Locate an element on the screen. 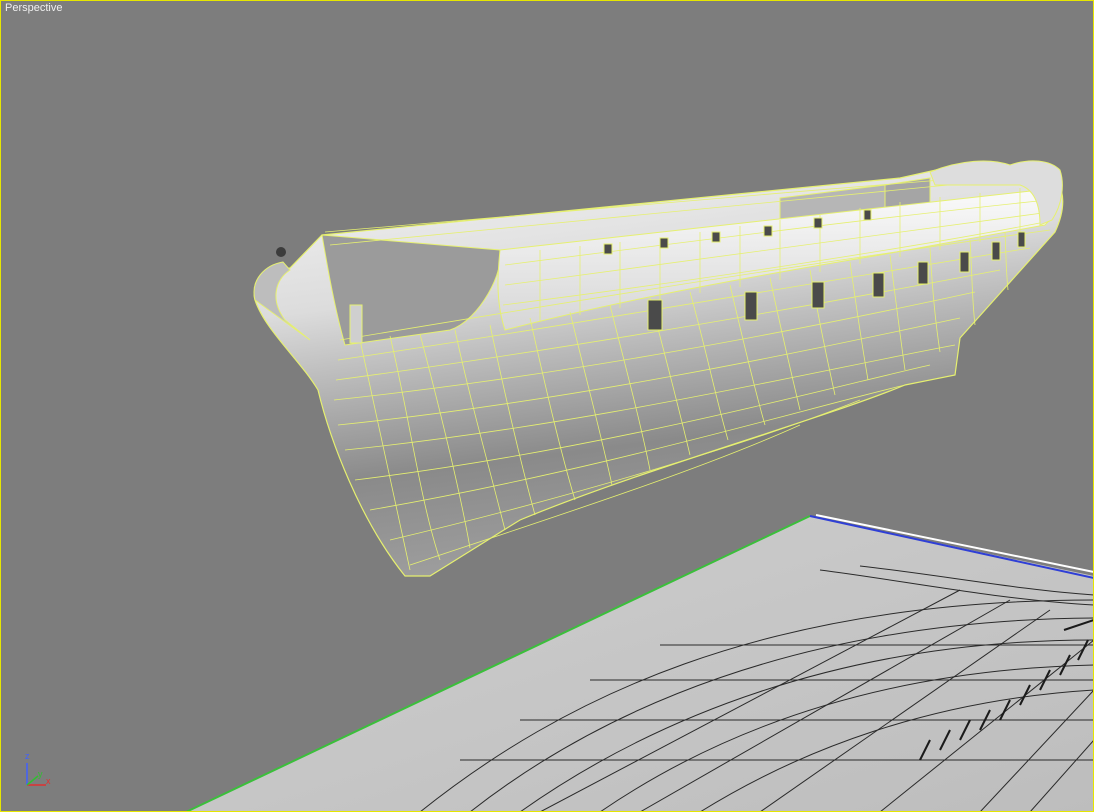  axis-label-z: z is located at coordinates (27, 756).